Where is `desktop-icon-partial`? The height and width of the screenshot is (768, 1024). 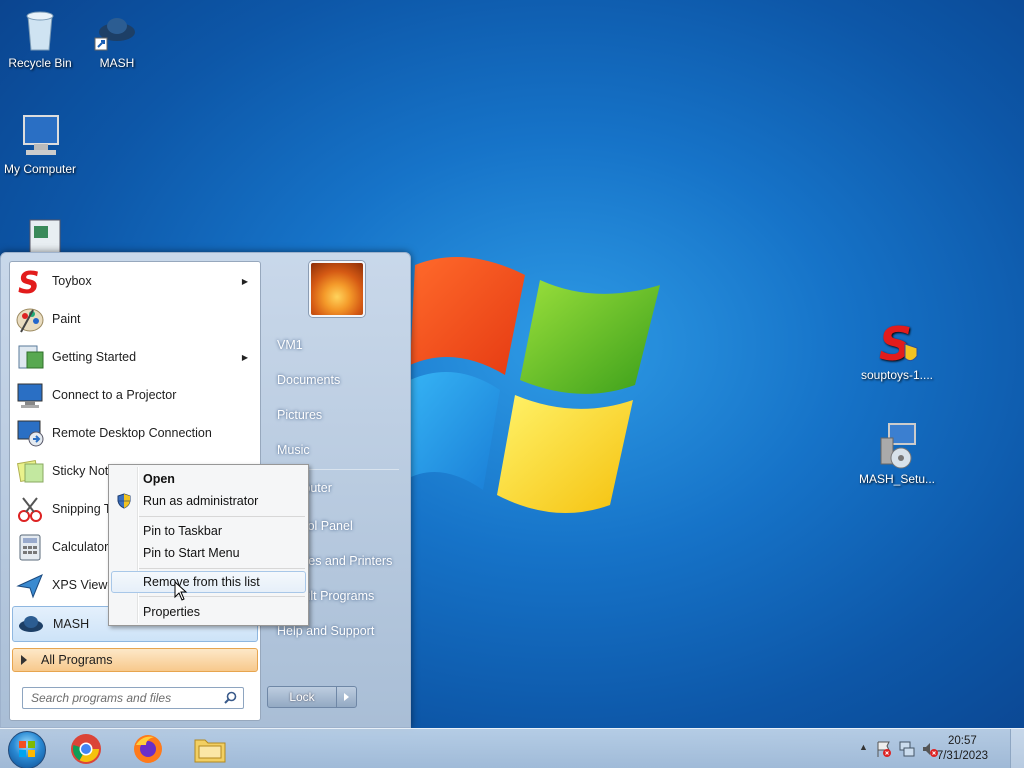
desktop-icon-partial is located at coordinates (40, 235).